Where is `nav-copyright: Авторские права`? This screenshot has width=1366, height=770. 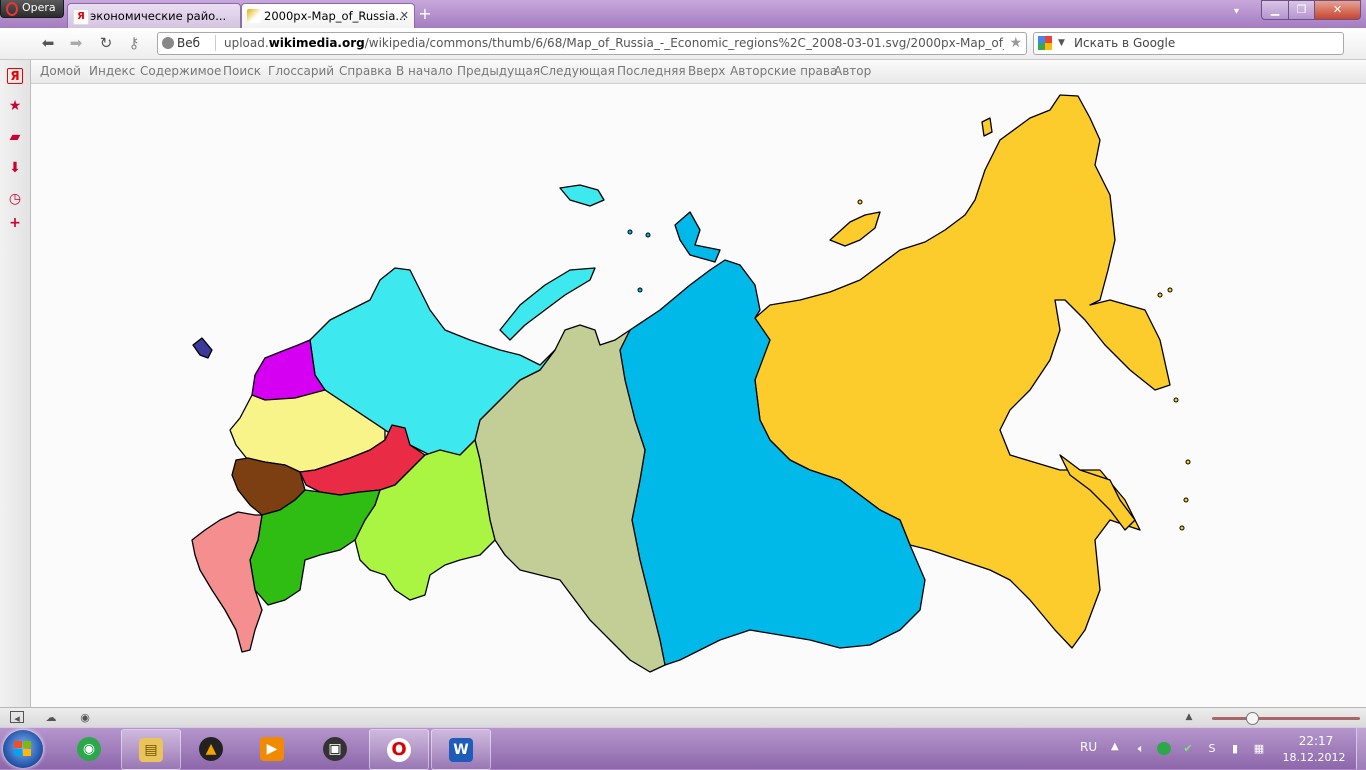 nav-copyright: Авторские права is located at coordinates (783, 71).